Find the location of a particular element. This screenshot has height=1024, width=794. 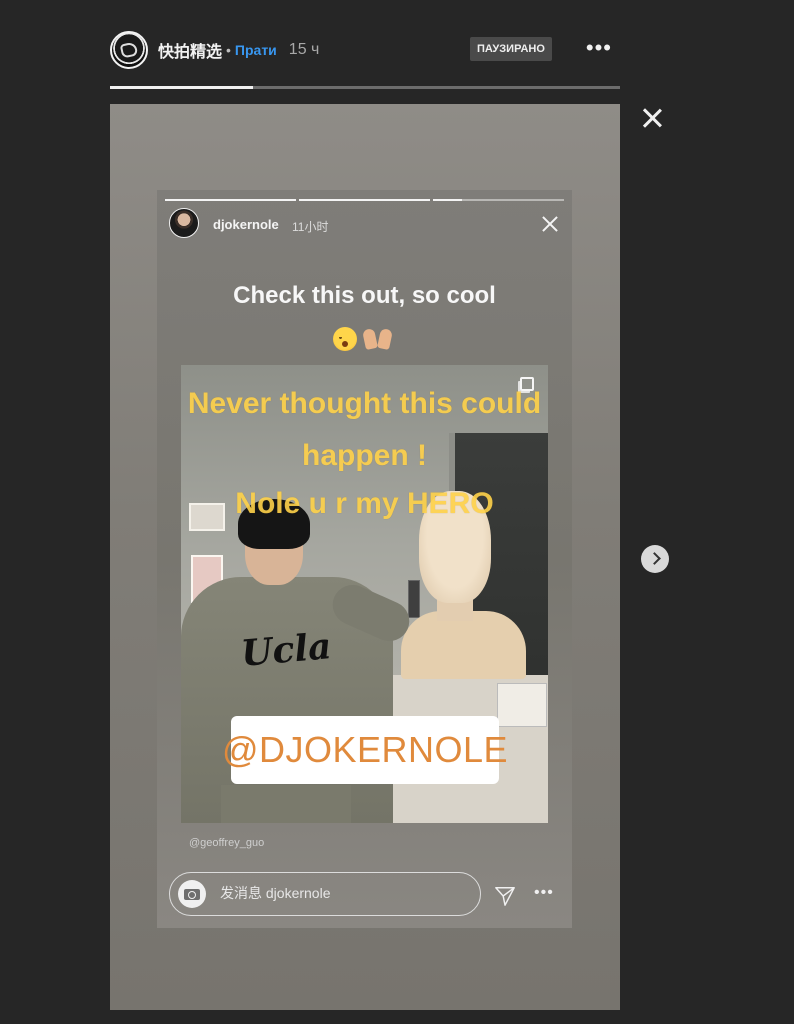

follow-button: Прати is located at coordinates (256, 50).